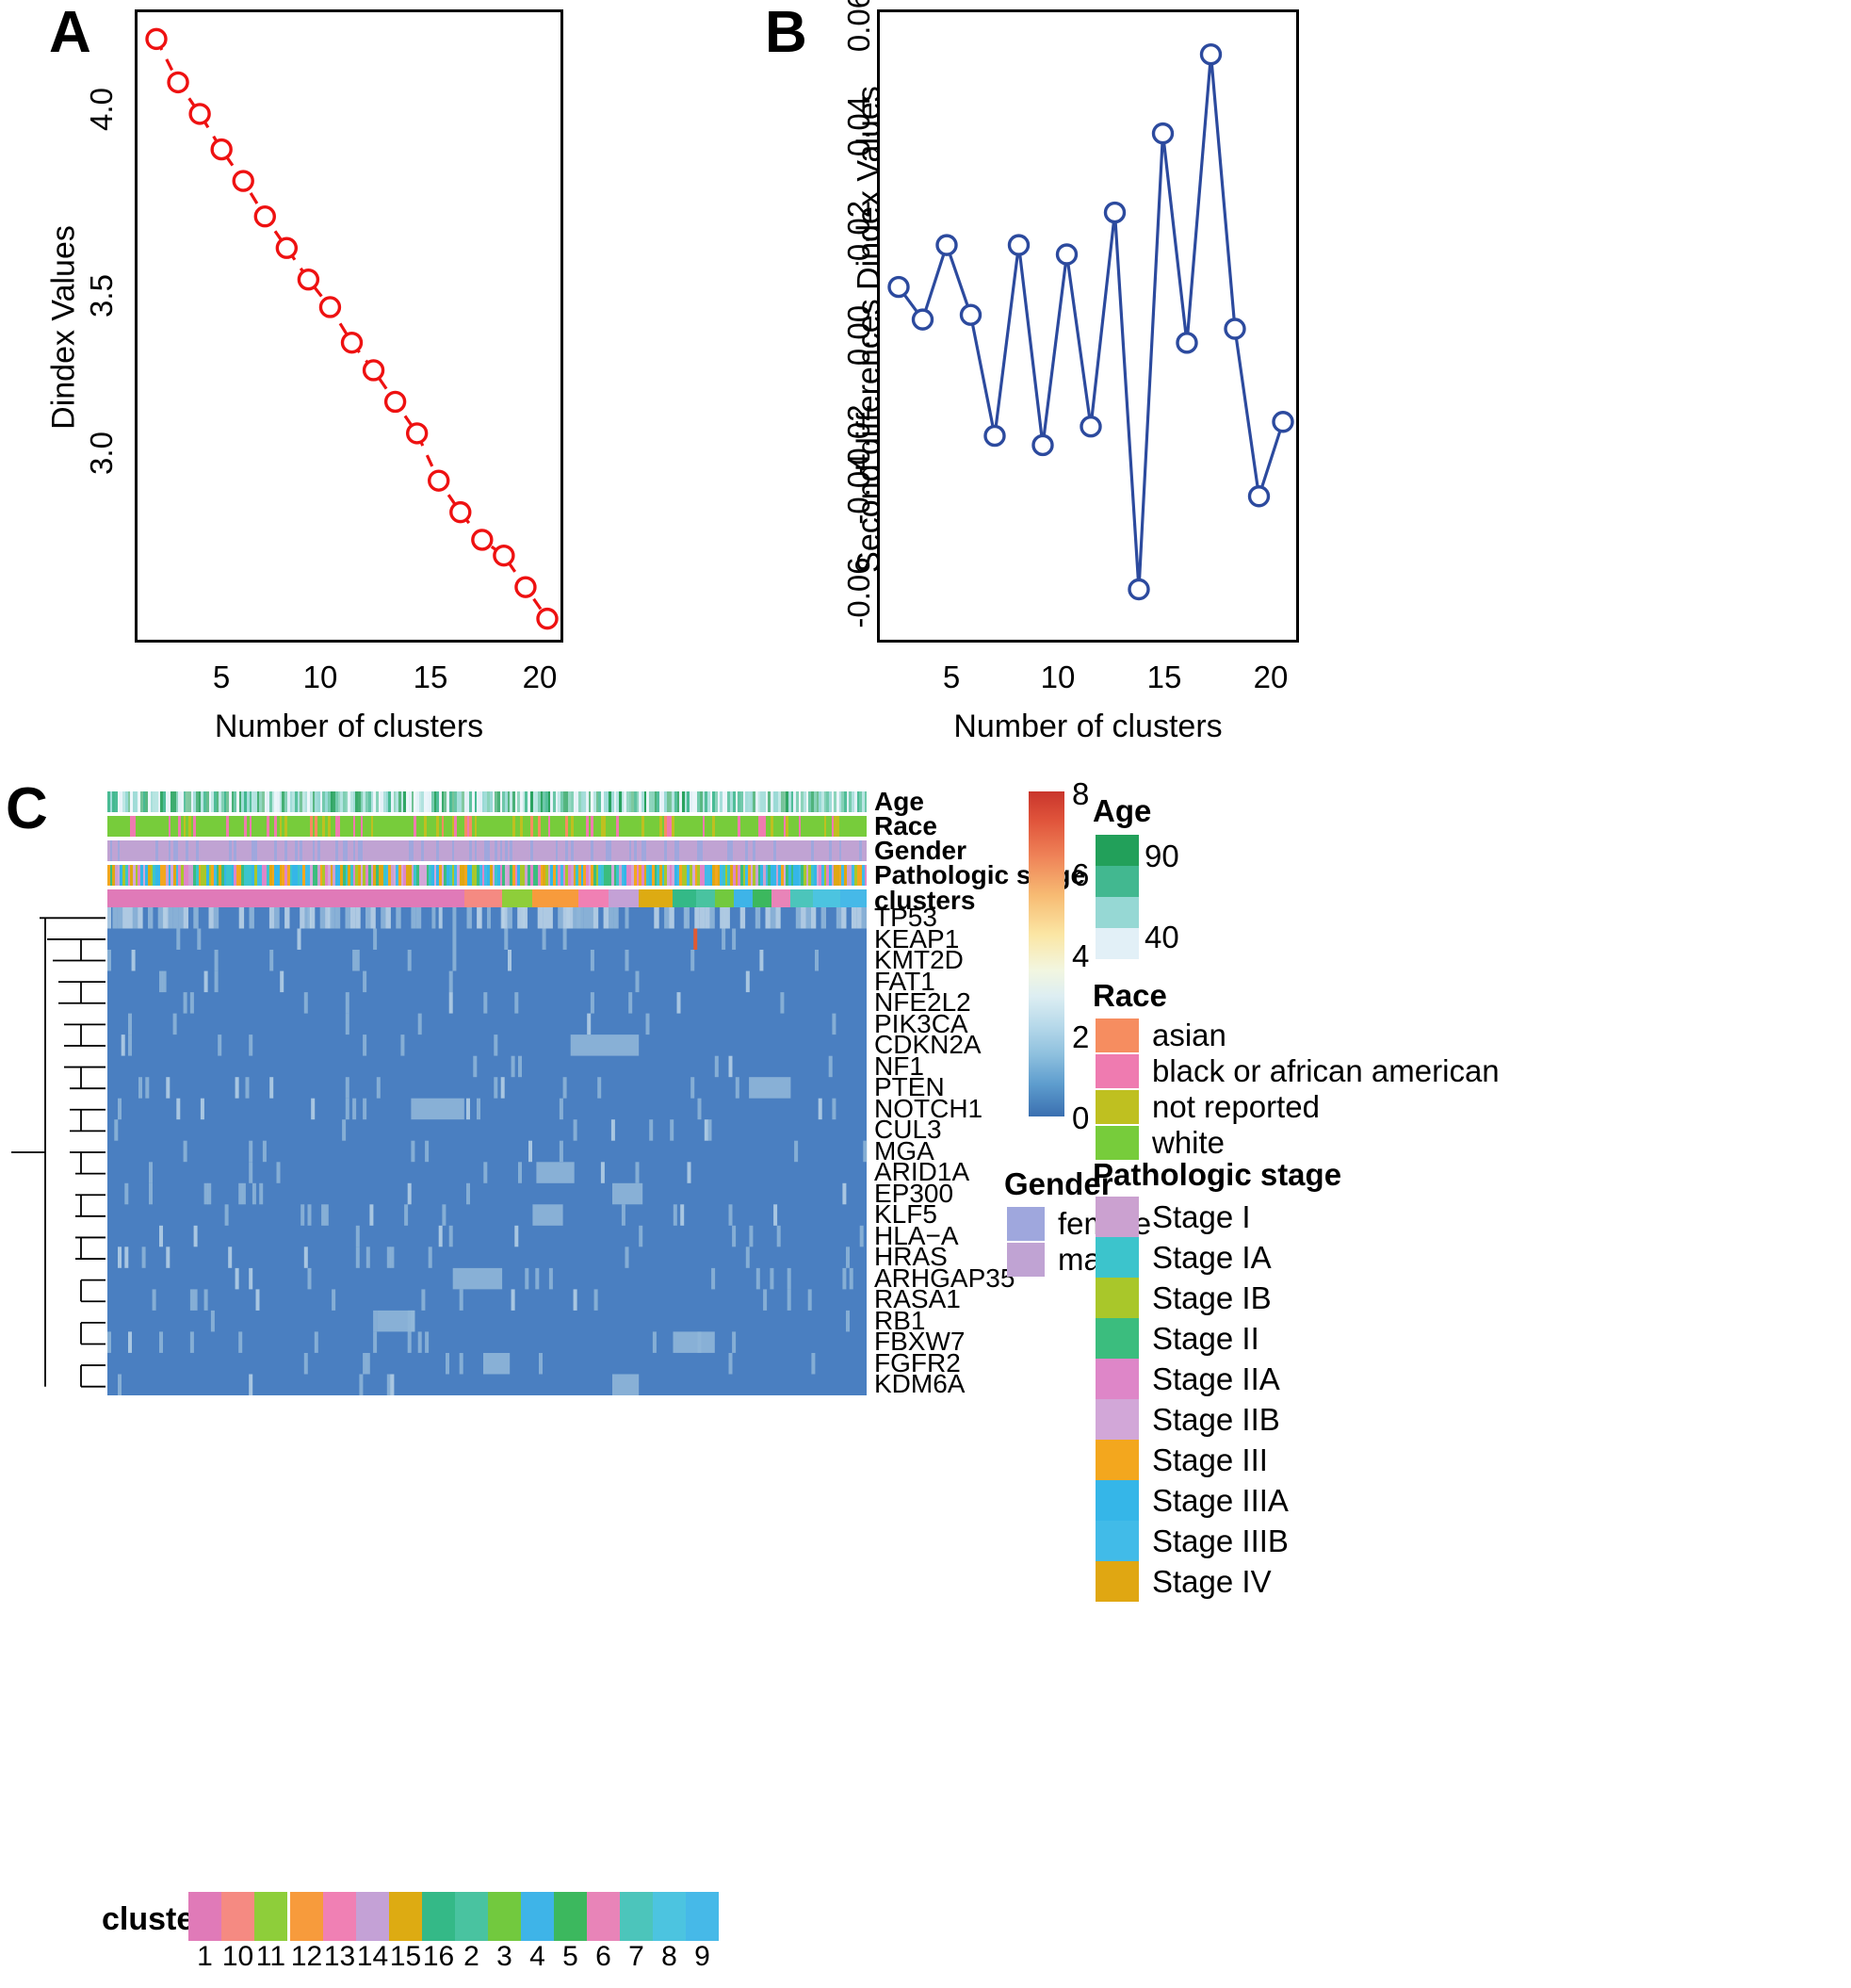 This screenshot has width=1851, height=1988. I want to click on legend-race-title: Race, so click(1130, 996).